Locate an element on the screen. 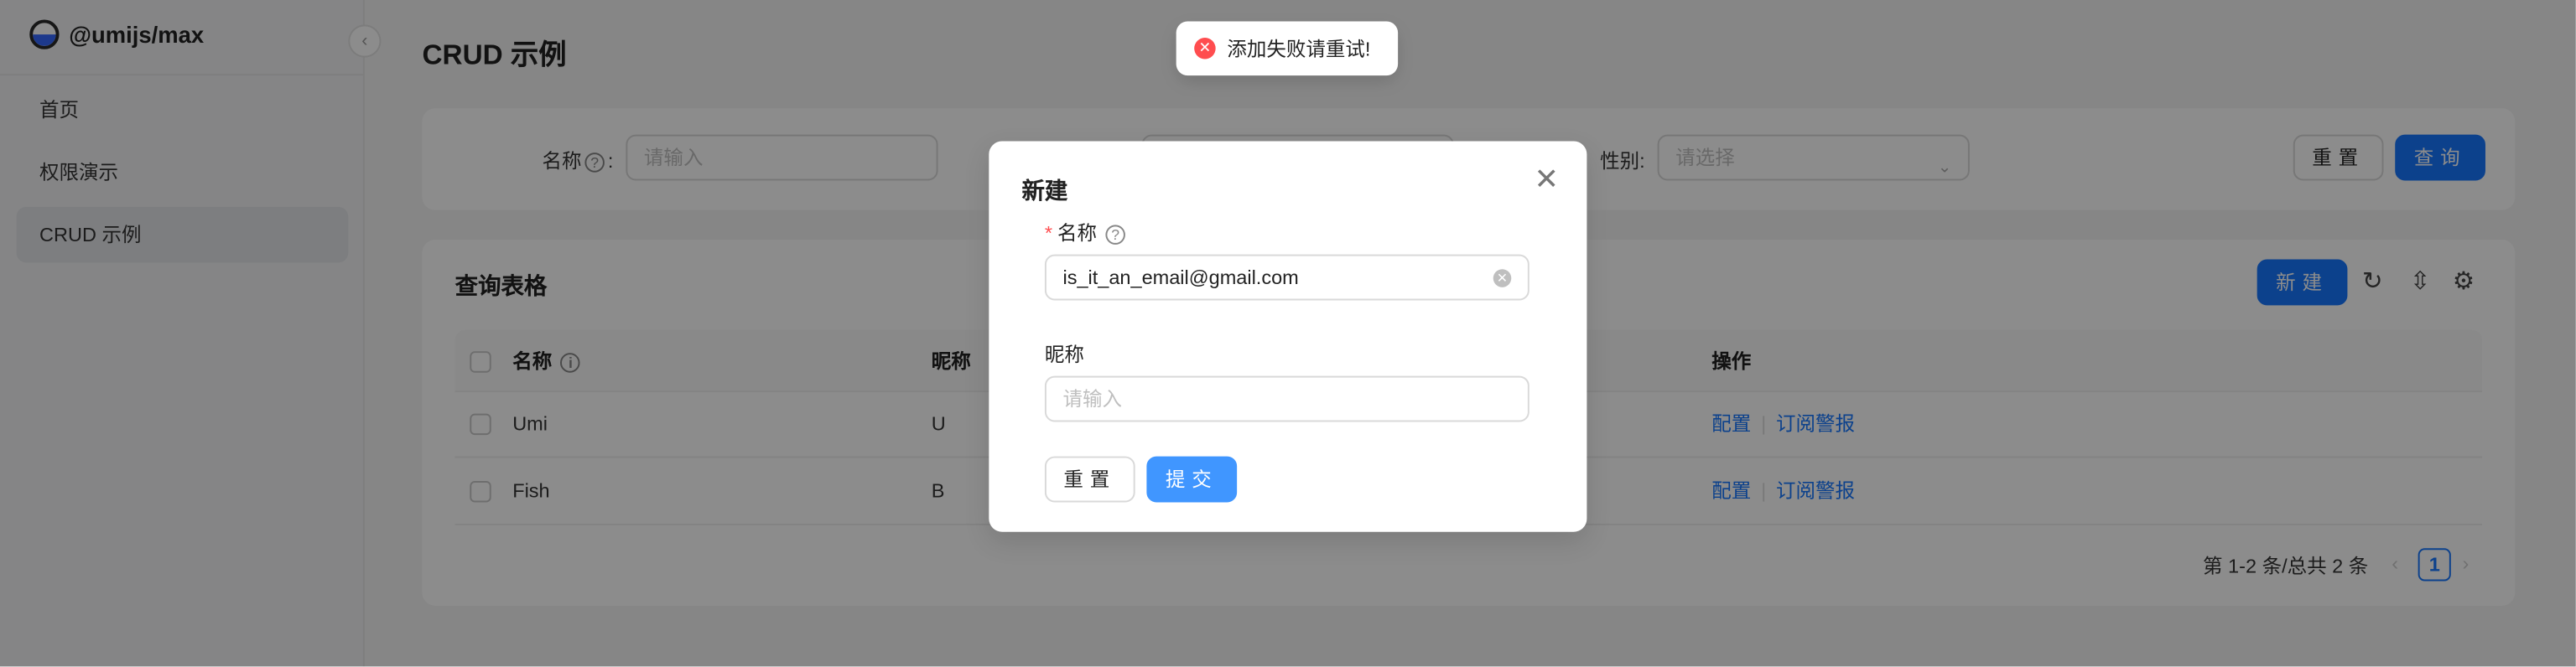  message-text: 添加失败请重试! is located at coordinates (1299, 49).